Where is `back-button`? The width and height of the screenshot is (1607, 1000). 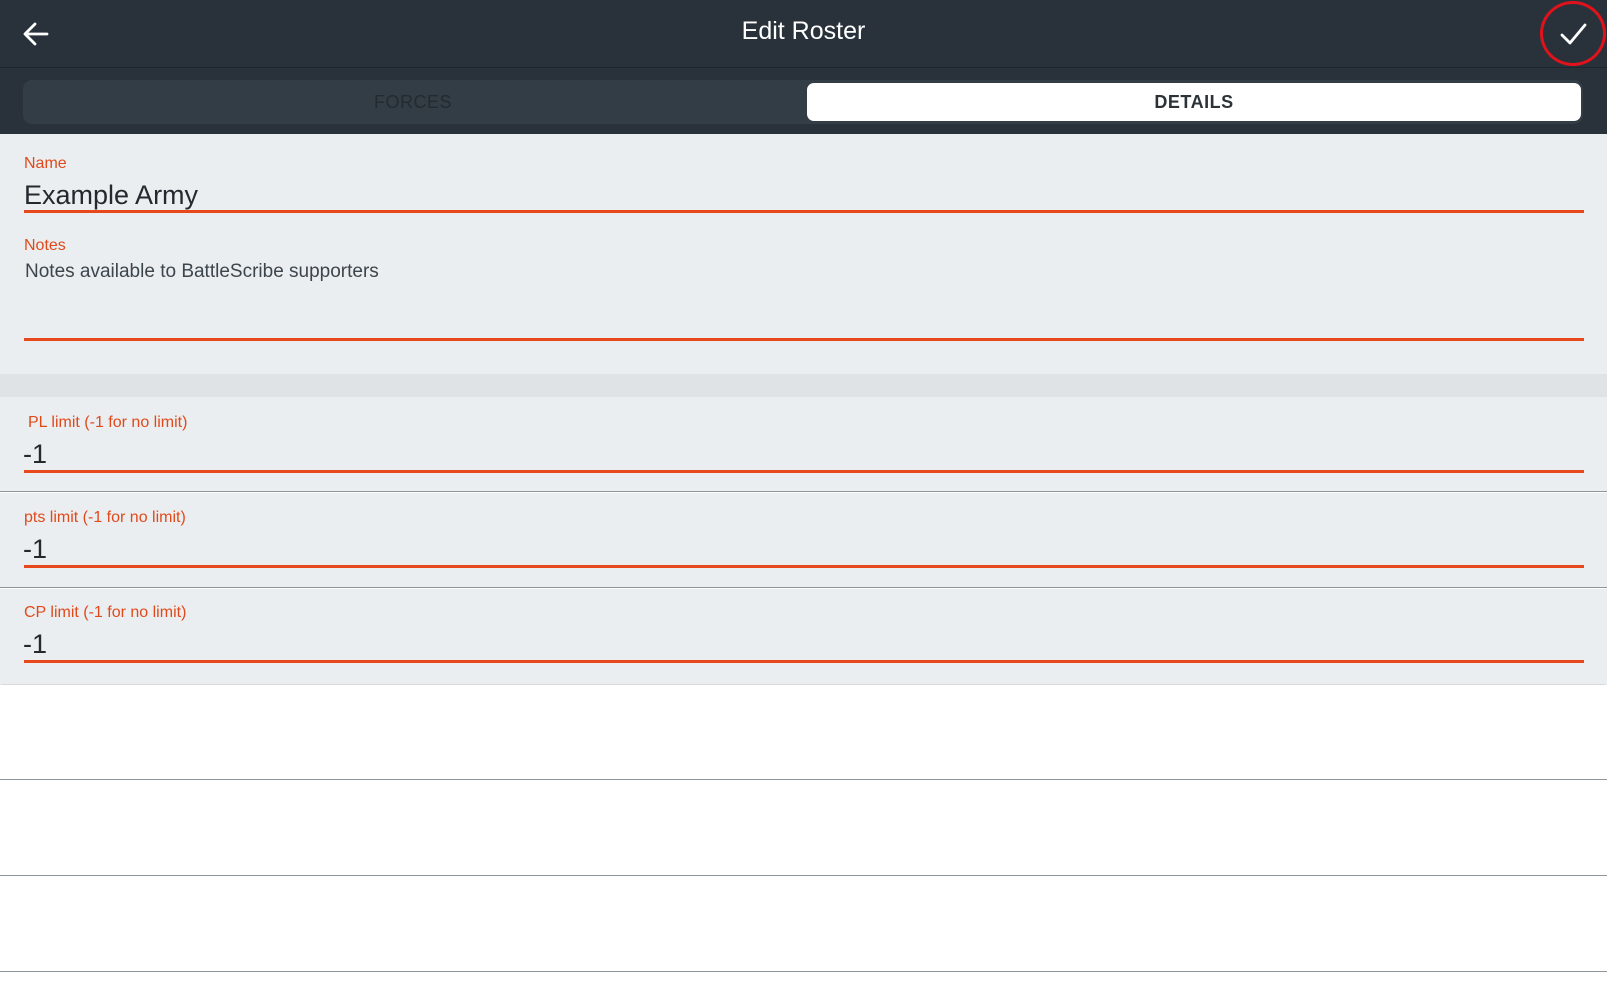
back-button is located at coordinates (36, 34).